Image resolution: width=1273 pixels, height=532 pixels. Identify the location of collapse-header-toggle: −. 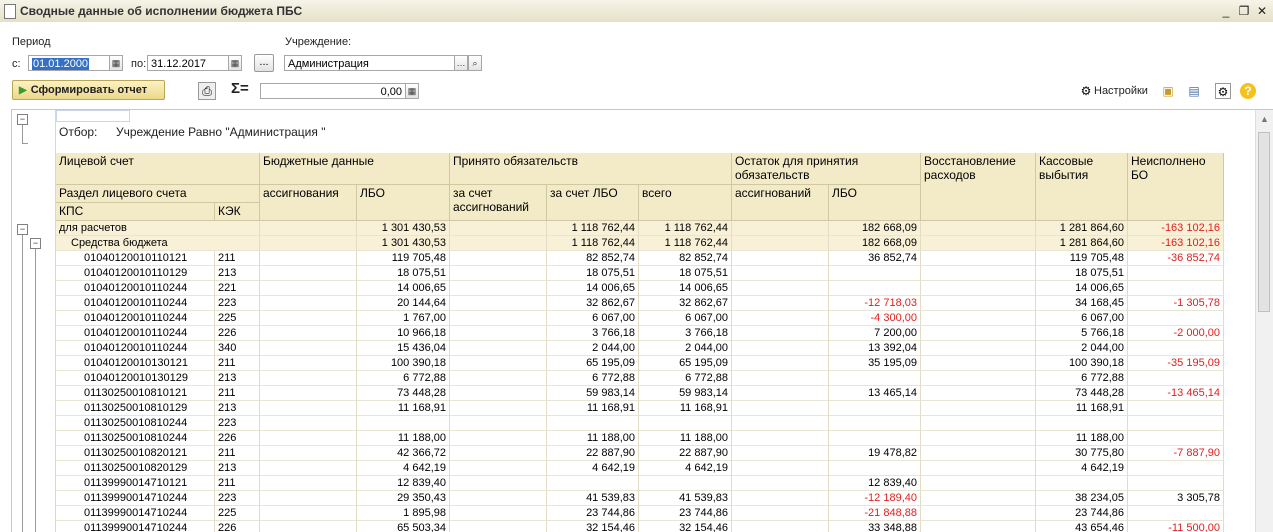
(22, 119).